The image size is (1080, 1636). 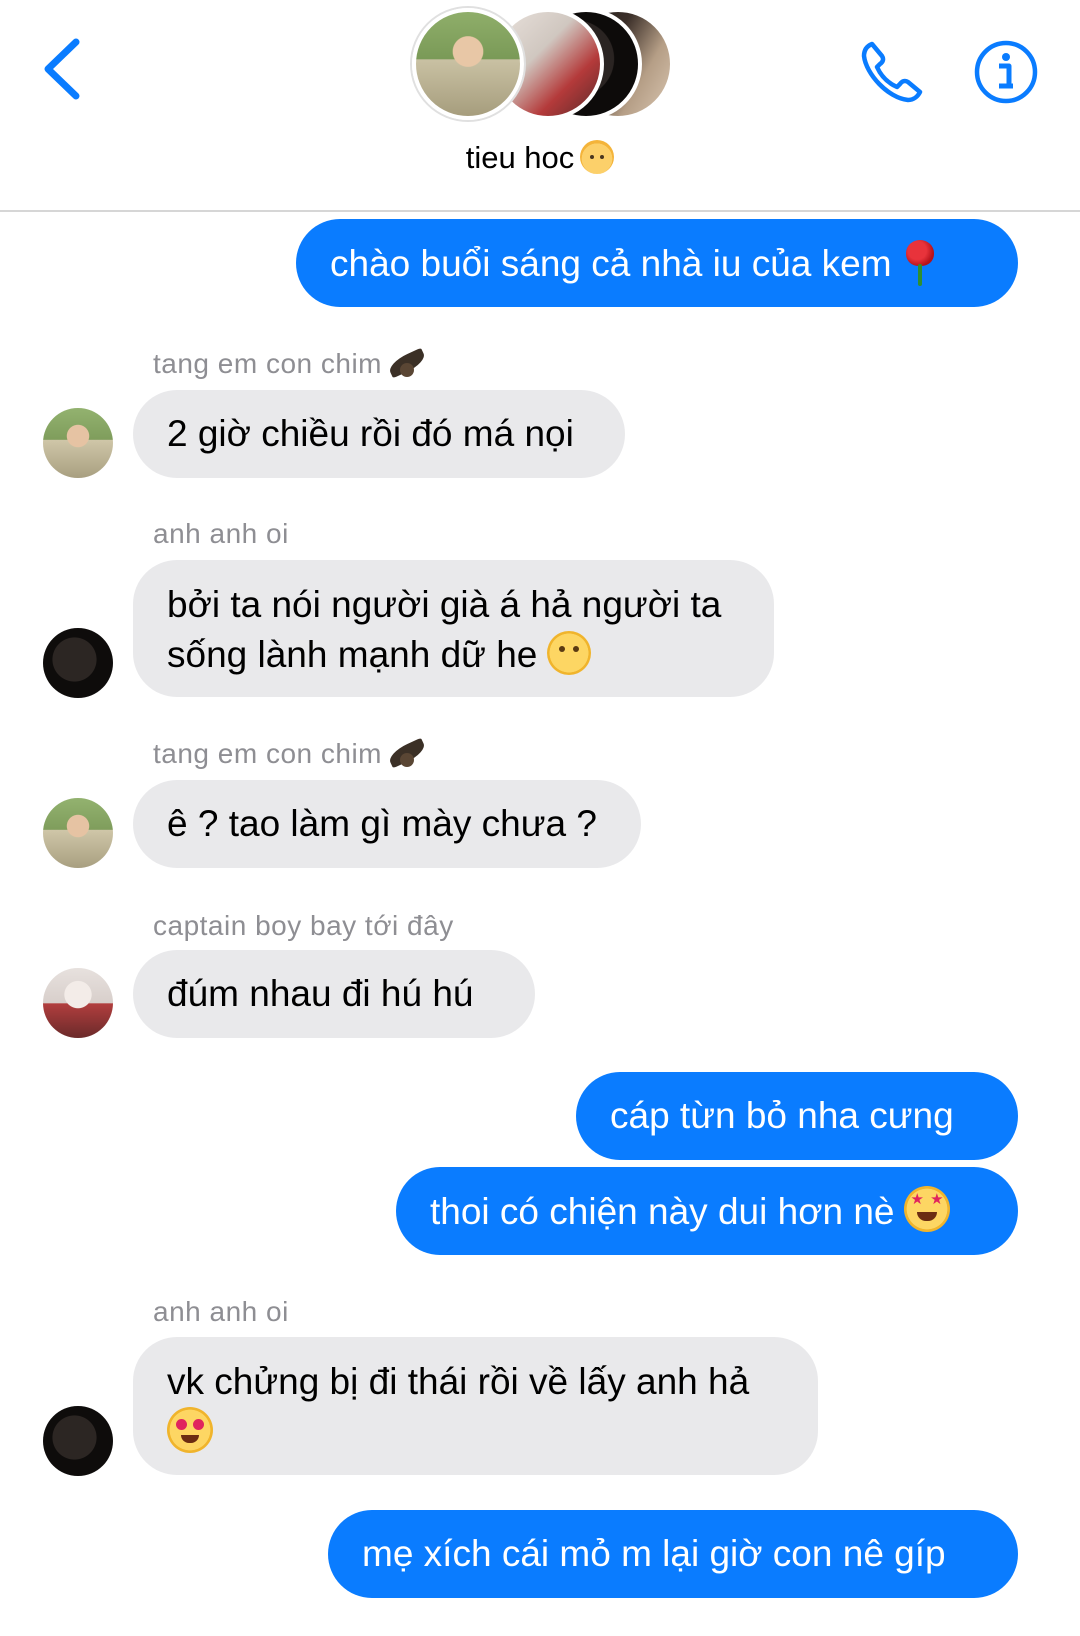 I want to click on message-text: cáp từn bỏ nha cưng, so click(x=782, y=1115).